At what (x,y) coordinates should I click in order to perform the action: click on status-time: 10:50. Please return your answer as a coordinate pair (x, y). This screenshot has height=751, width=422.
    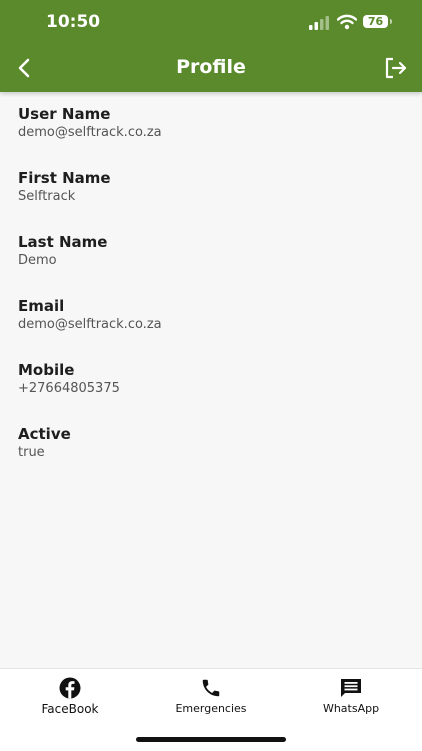
    Looking at the image, I should click on (73, 22).